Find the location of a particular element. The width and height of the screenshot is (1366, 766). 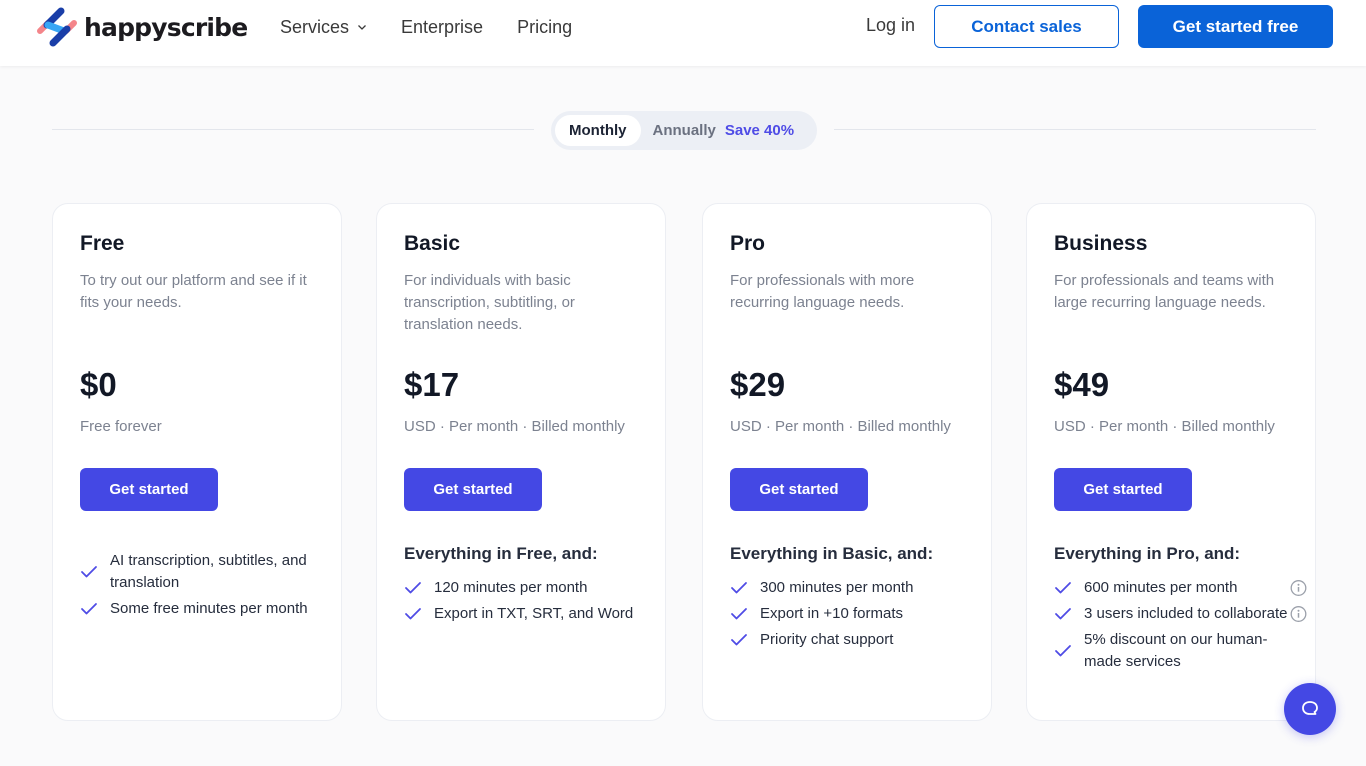

get-started-button-business: Get started is located at coordinates (1123, 489).